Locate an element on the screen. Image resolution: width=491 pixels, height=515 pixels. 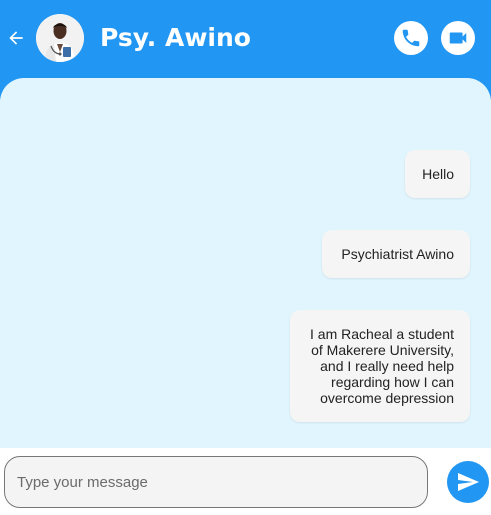
send-icon is located at coordinates (468, 482).